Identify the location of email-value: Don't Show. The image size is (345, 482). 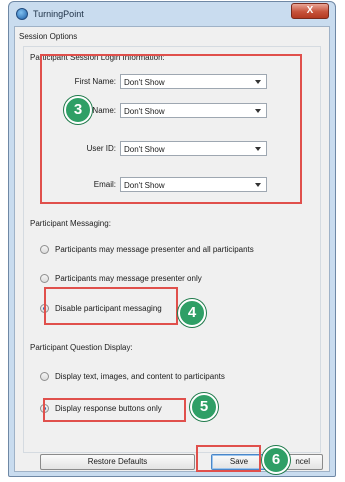
(144, 185).